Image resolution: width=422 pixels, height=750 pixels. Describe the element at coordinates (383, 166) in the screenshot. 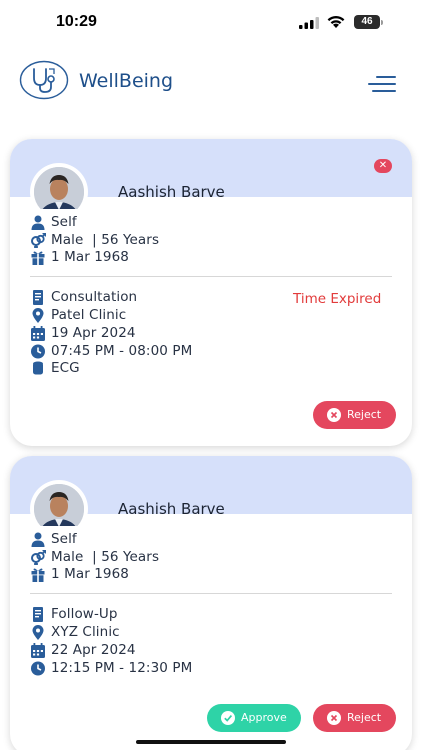

I see `close-icon: ✕` at that location.